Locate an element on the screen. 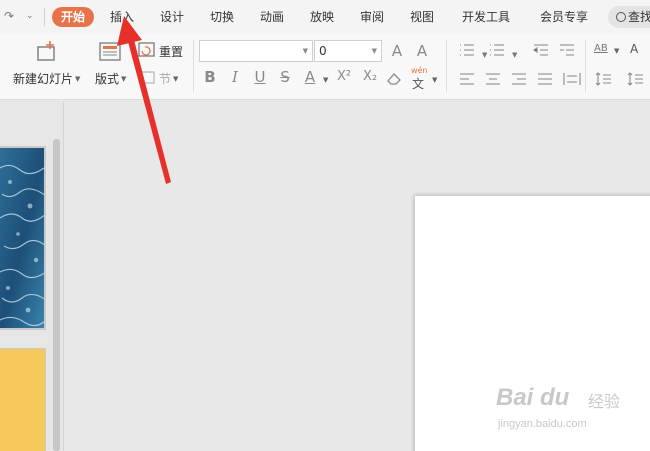  search-button: 查找 is located at coordinates (629, 17).